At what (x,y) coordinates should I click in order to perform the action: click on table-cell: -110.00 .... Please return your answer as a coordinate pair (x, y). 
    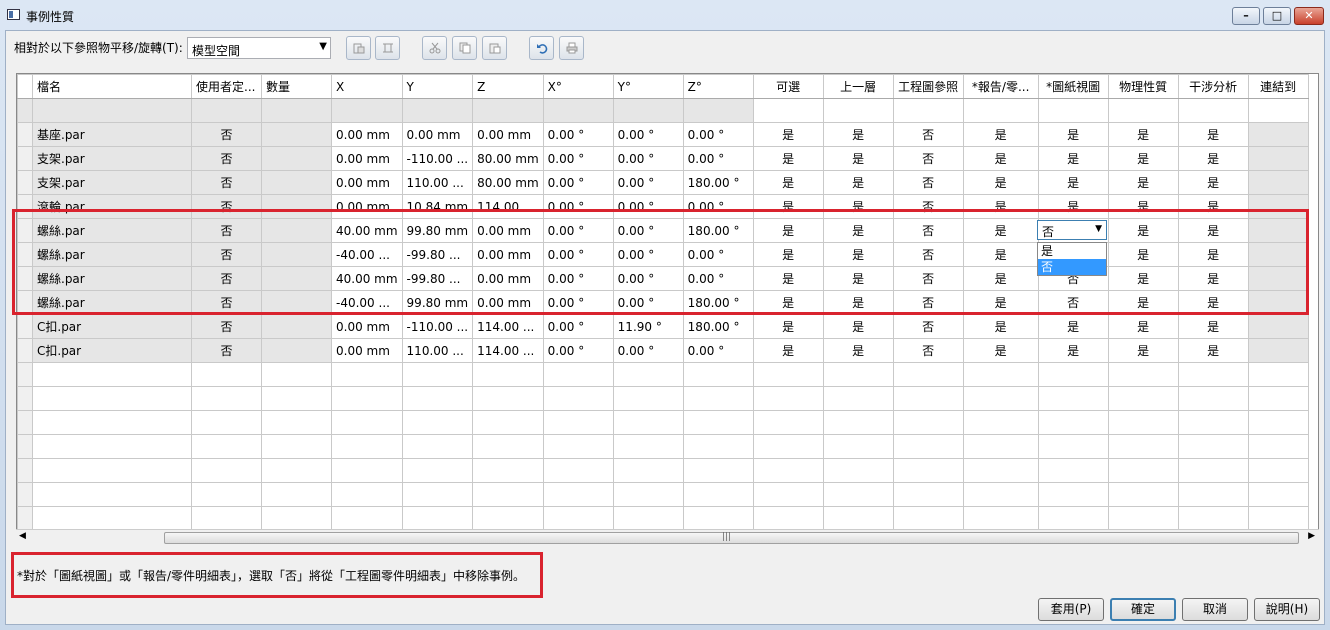
    Looking at the image, I should click on (437, 326).